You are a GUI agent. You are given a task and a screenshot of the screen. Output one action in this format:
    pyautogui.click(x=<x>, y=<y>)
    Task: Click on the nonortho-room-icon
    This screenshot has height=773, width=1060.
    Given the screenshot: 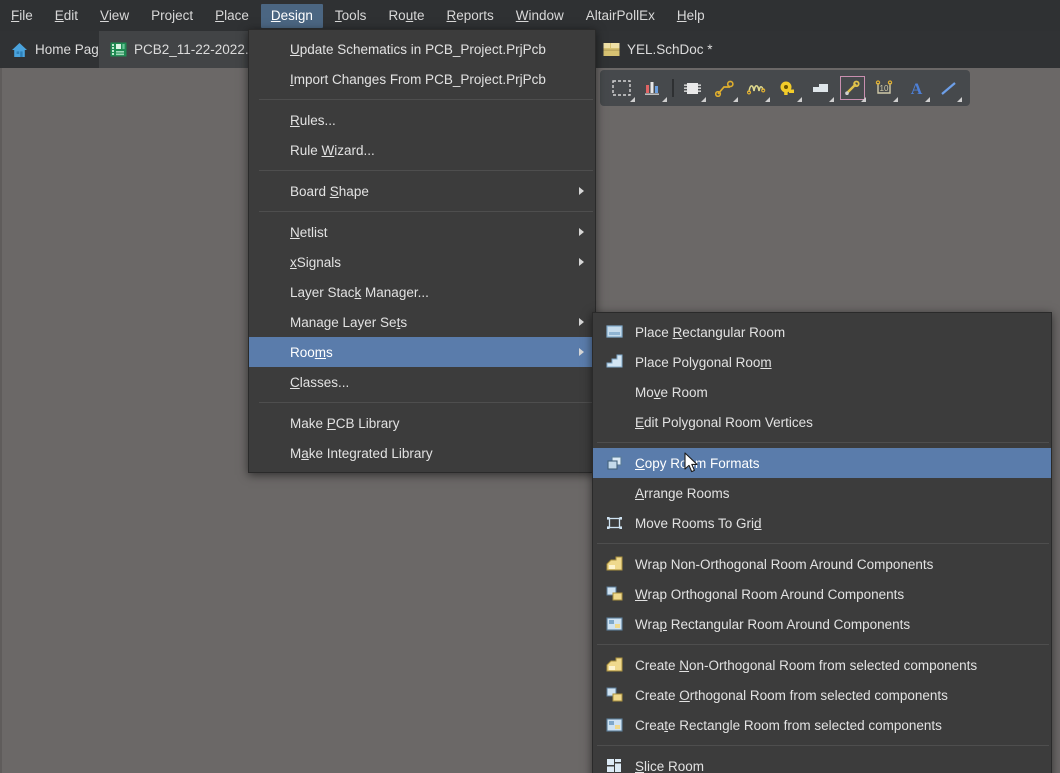 What is the action you would take?
    pyautogui.click(x=614, y=665)
    